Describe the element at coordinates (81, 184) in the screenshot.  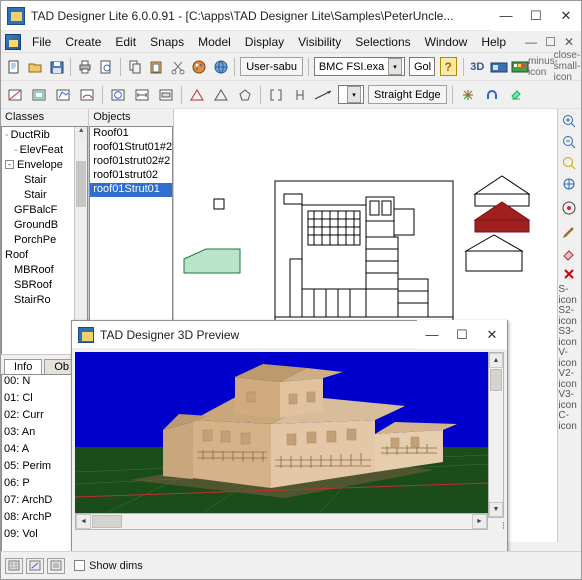
I see `scroll-thumb` at that location.